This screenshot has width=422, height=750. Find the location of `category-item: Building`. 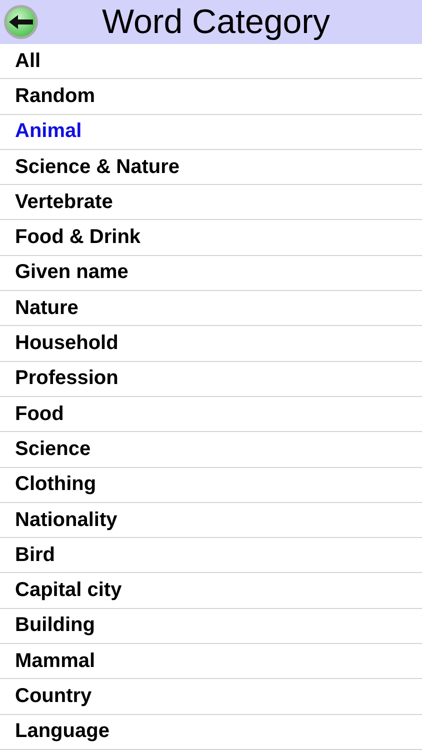

category-item: Building is located at coordinates (211, 626).